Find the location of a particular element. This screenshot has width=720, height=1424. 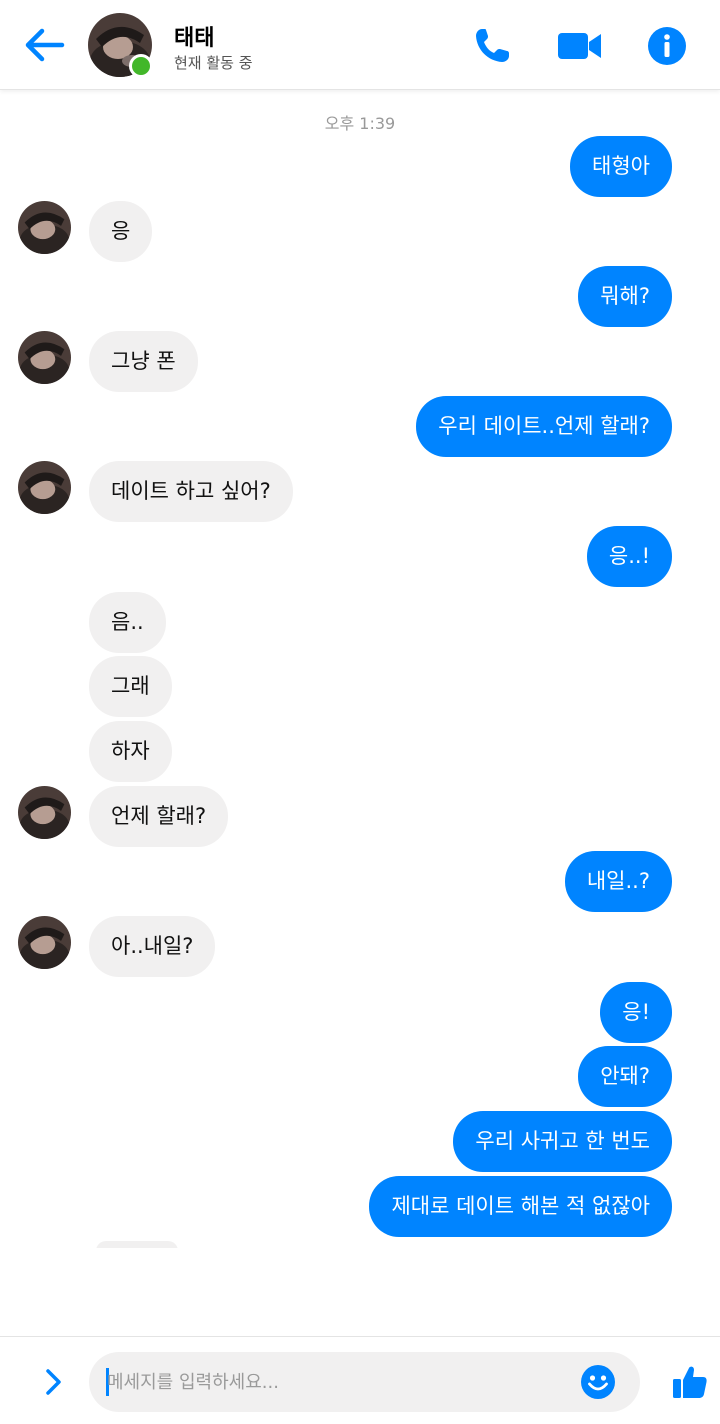

video-call-button is located at coordinates (579, 46).